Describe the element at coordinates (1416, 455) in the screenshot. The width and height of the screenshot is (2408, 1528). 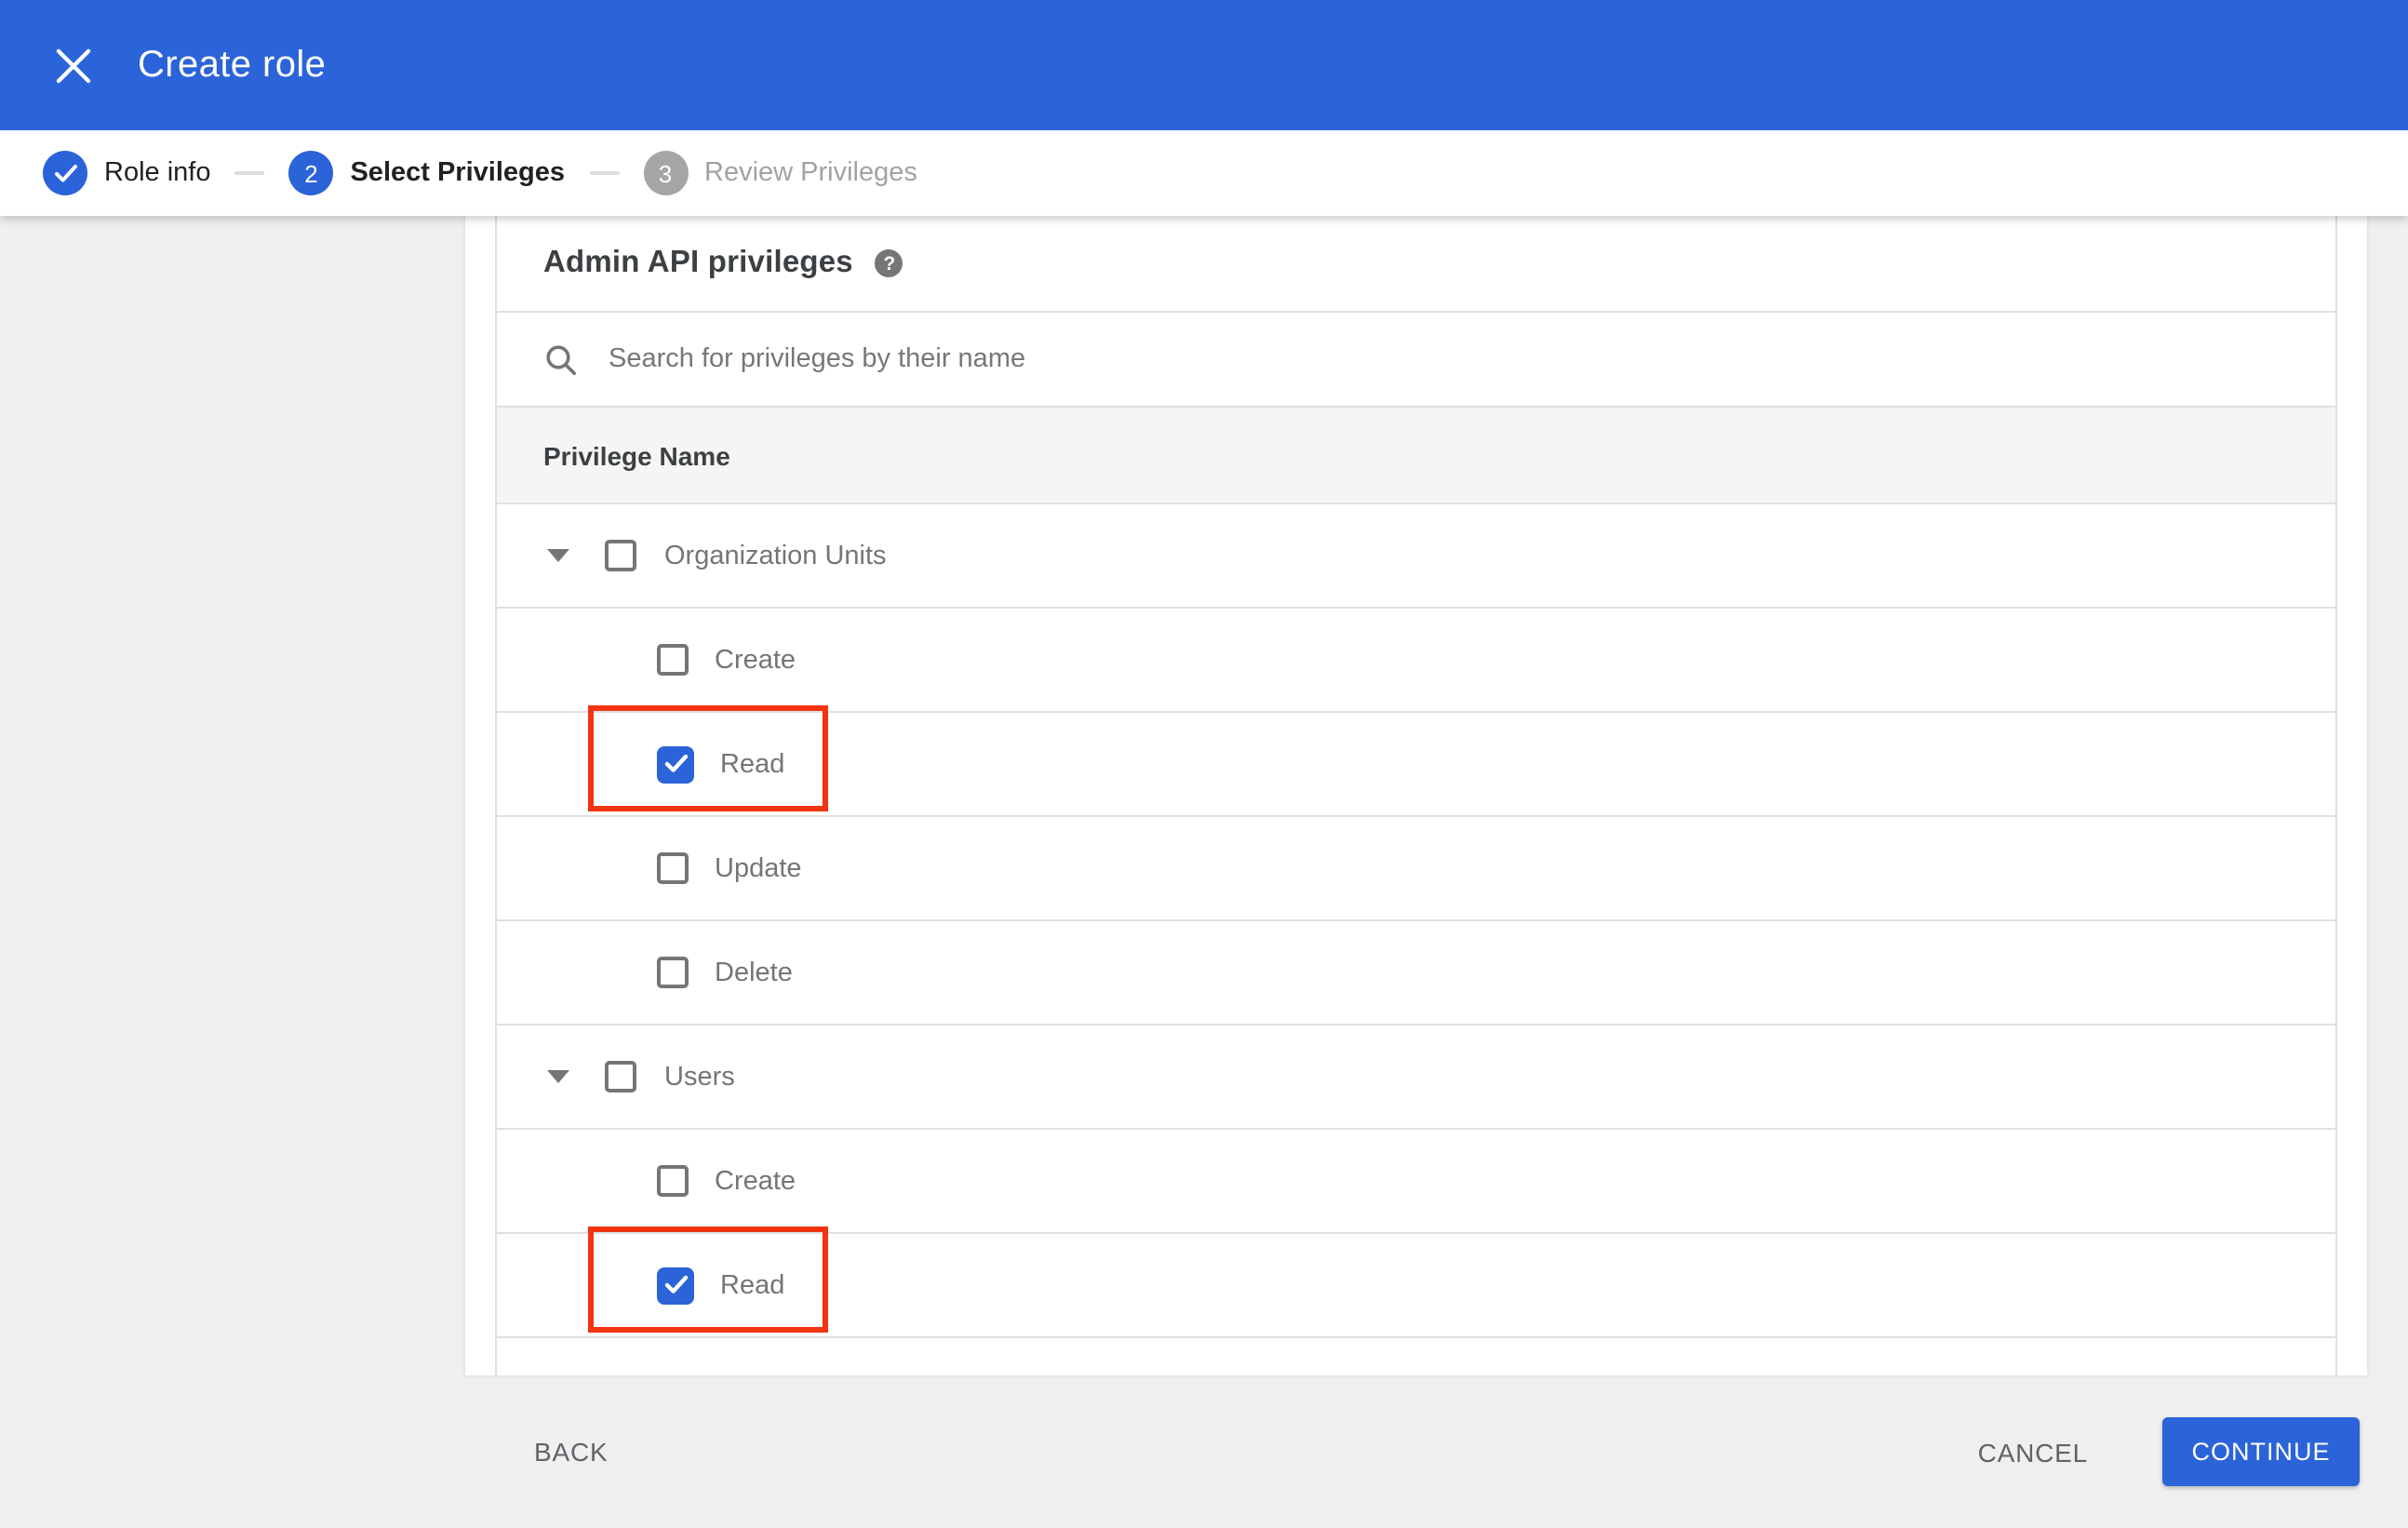
I see `table-header: Privilege Name` at that location.